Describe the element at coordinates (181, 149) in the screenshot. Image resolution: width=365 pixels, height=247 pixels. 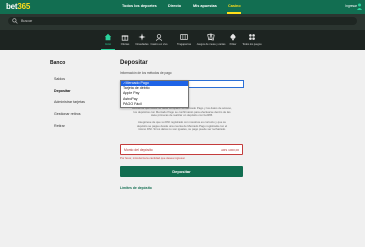
I see `deposit-amount-field: Monto del depósito ARS 1000,00` at that location.